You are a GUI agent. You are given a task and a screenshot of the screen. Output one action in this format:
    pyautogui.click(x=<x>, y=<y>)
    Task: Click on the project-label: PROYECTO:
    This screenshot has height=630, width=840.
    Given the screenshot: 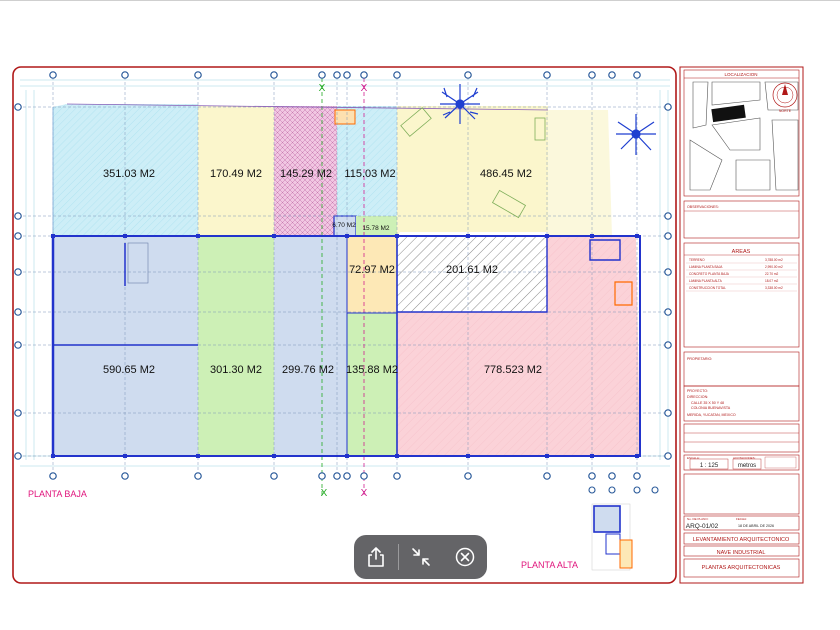 What is the action you would take?
    pyautogui.click(x=697, y=391)
    